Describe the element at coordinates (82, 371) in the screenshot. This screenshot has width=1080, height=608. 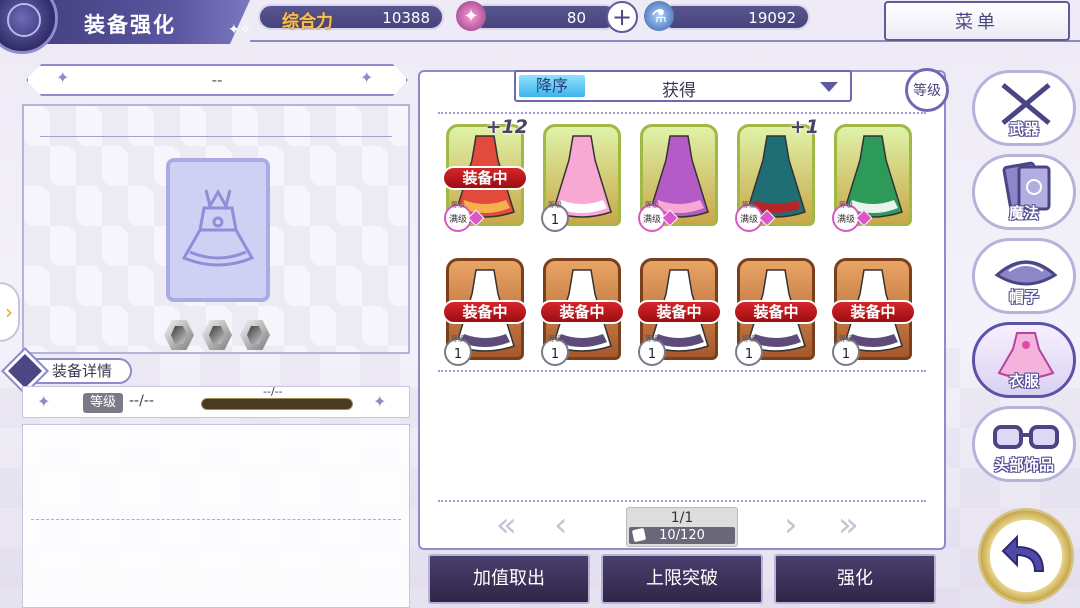
I see `equip-detail-label: 装备详情` at that location.